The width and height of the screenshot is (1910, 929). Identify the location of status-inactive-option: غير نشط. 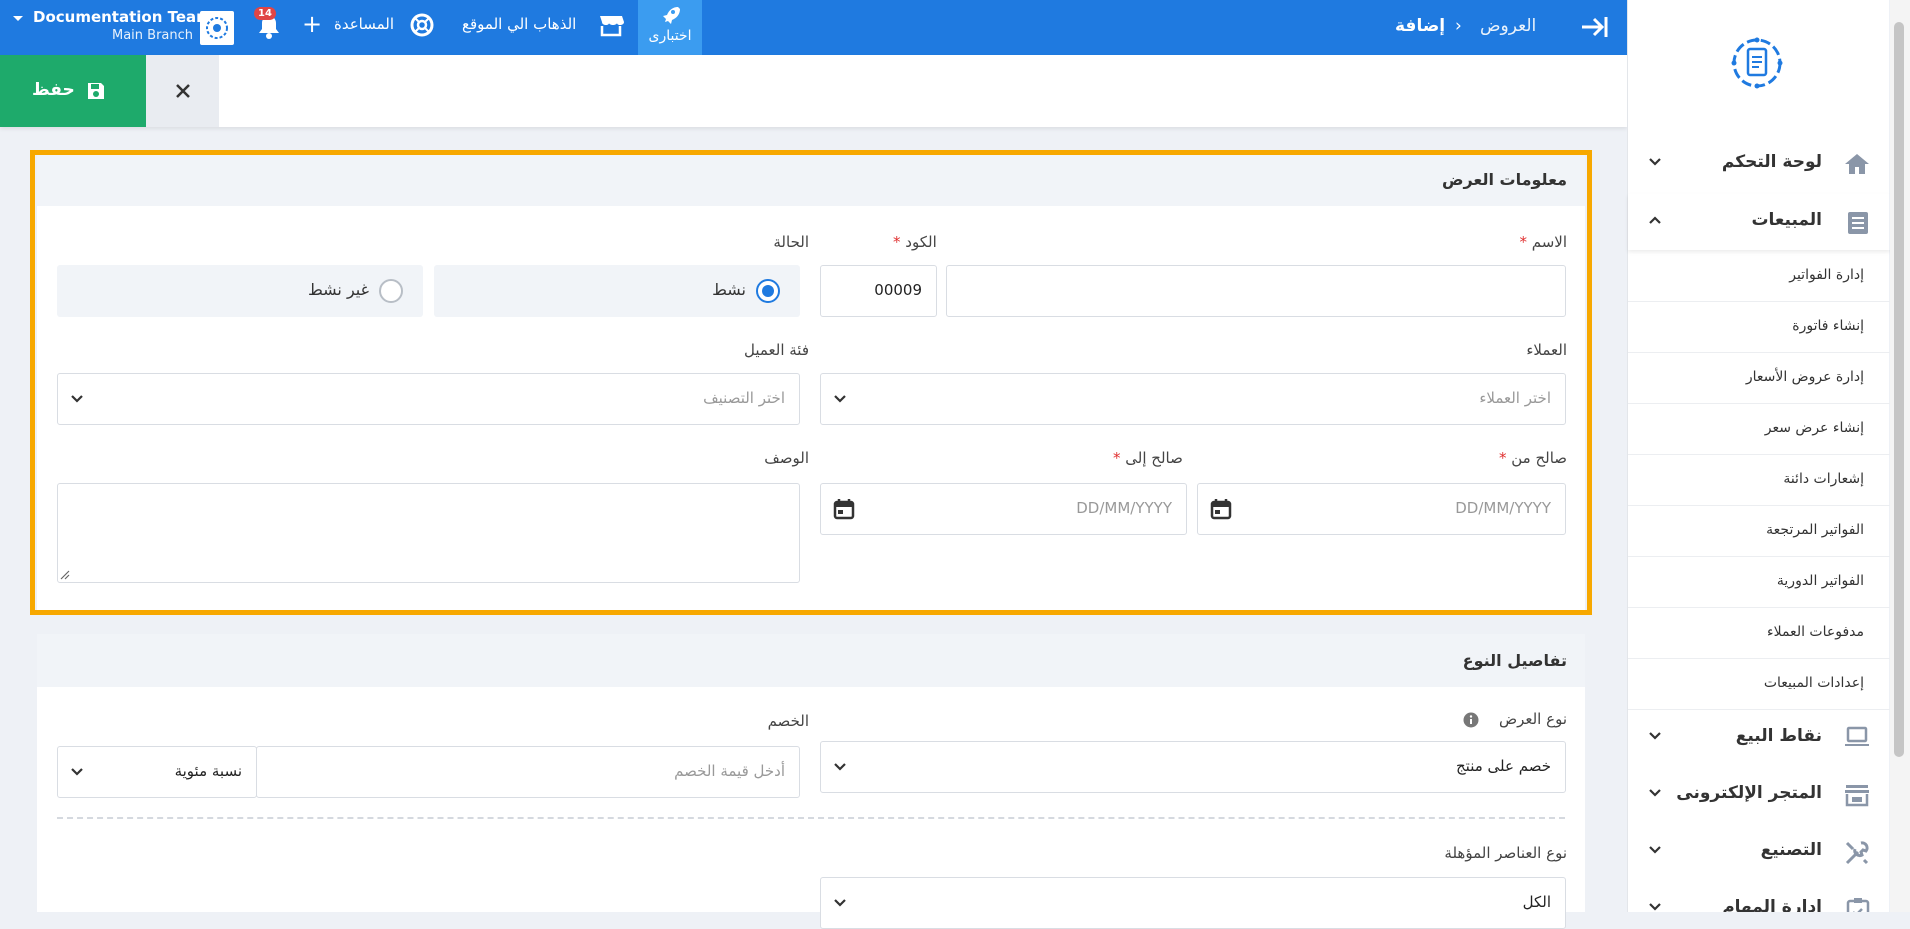
(240, 291).